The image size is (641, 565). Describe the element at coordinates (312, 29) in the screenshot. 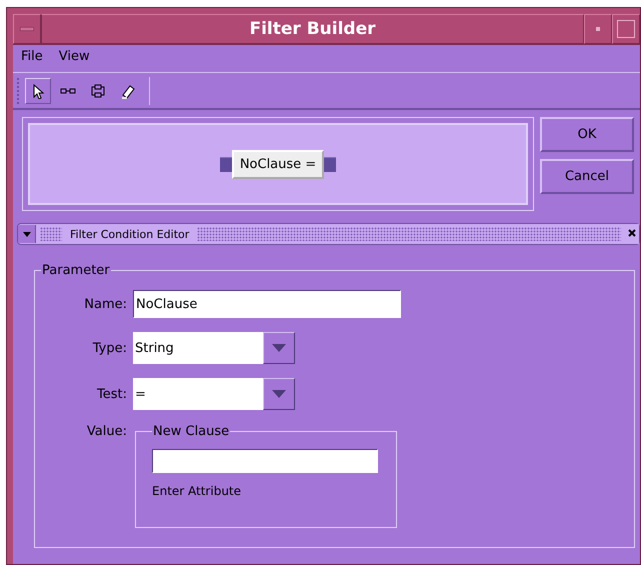

I see `window-title: Filter Builder` at that location.